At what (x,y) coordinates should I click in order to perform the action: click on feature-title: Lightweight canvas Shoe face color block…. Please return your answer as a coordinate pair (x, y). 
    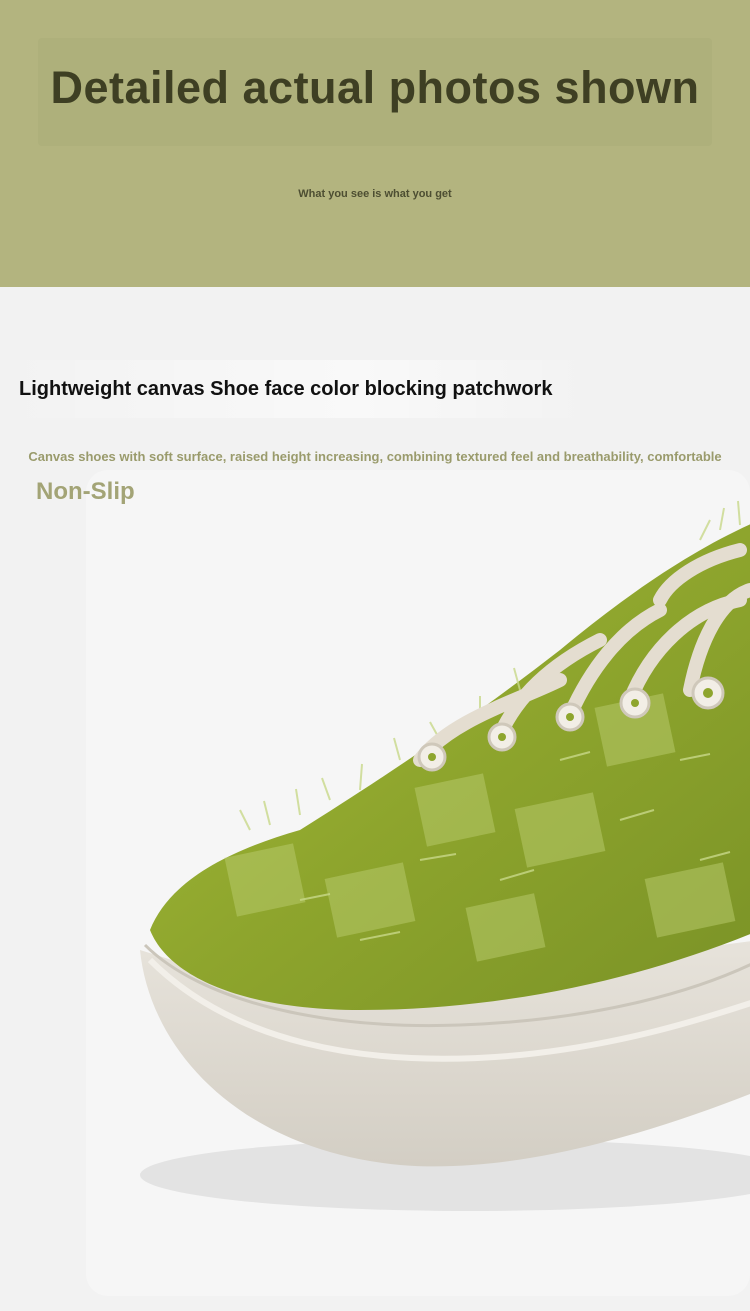
    Looking at the image, I should click on (286, 389).